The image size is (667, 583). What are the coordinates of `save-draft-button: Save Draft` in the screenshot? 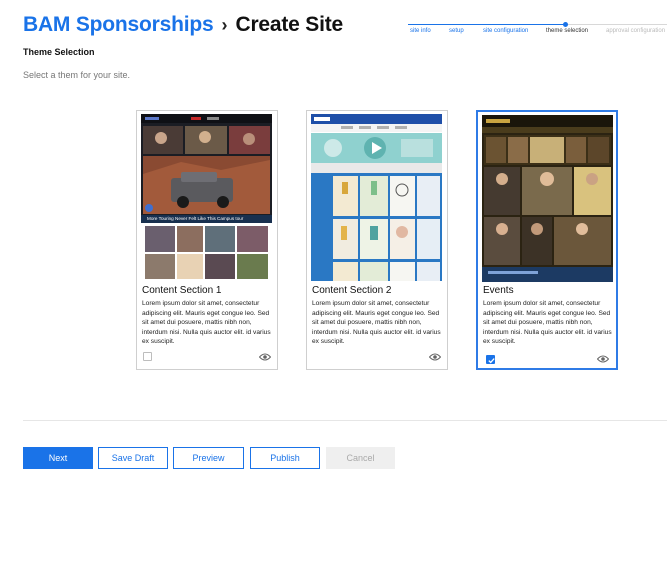 It's located at (133, 458).